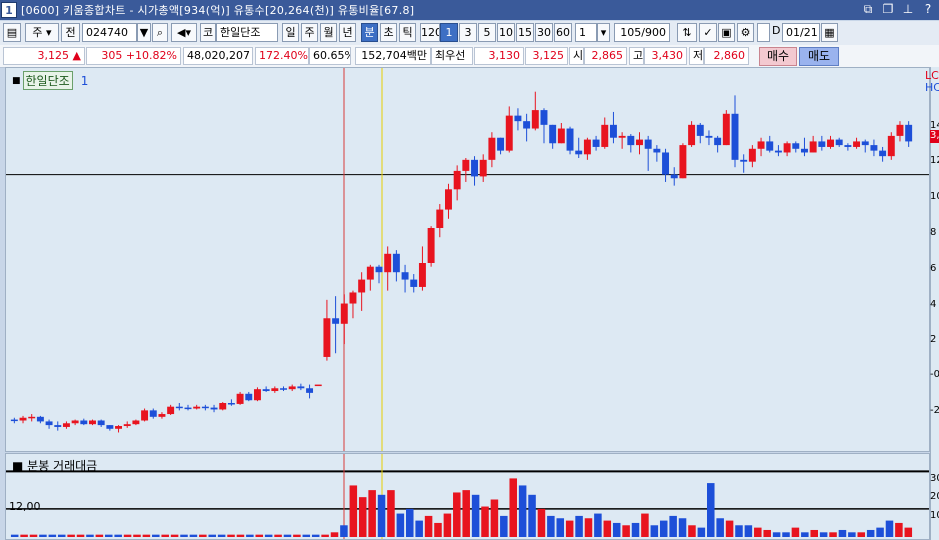  Describe the element at coordinates (12, 32) in the screenshot. I see `chart-menu-icon: ▤` at that location.